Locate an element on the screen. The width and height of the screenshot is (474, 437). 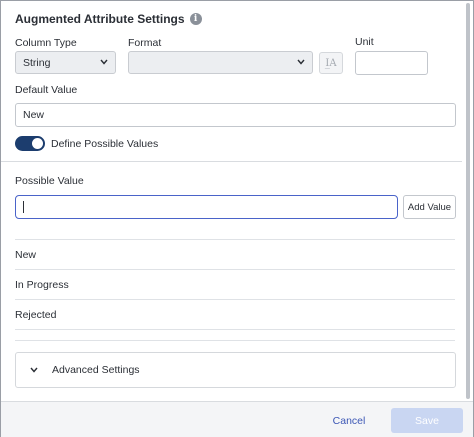
default-value-label: Default Value is located at coordinates (46, 90).